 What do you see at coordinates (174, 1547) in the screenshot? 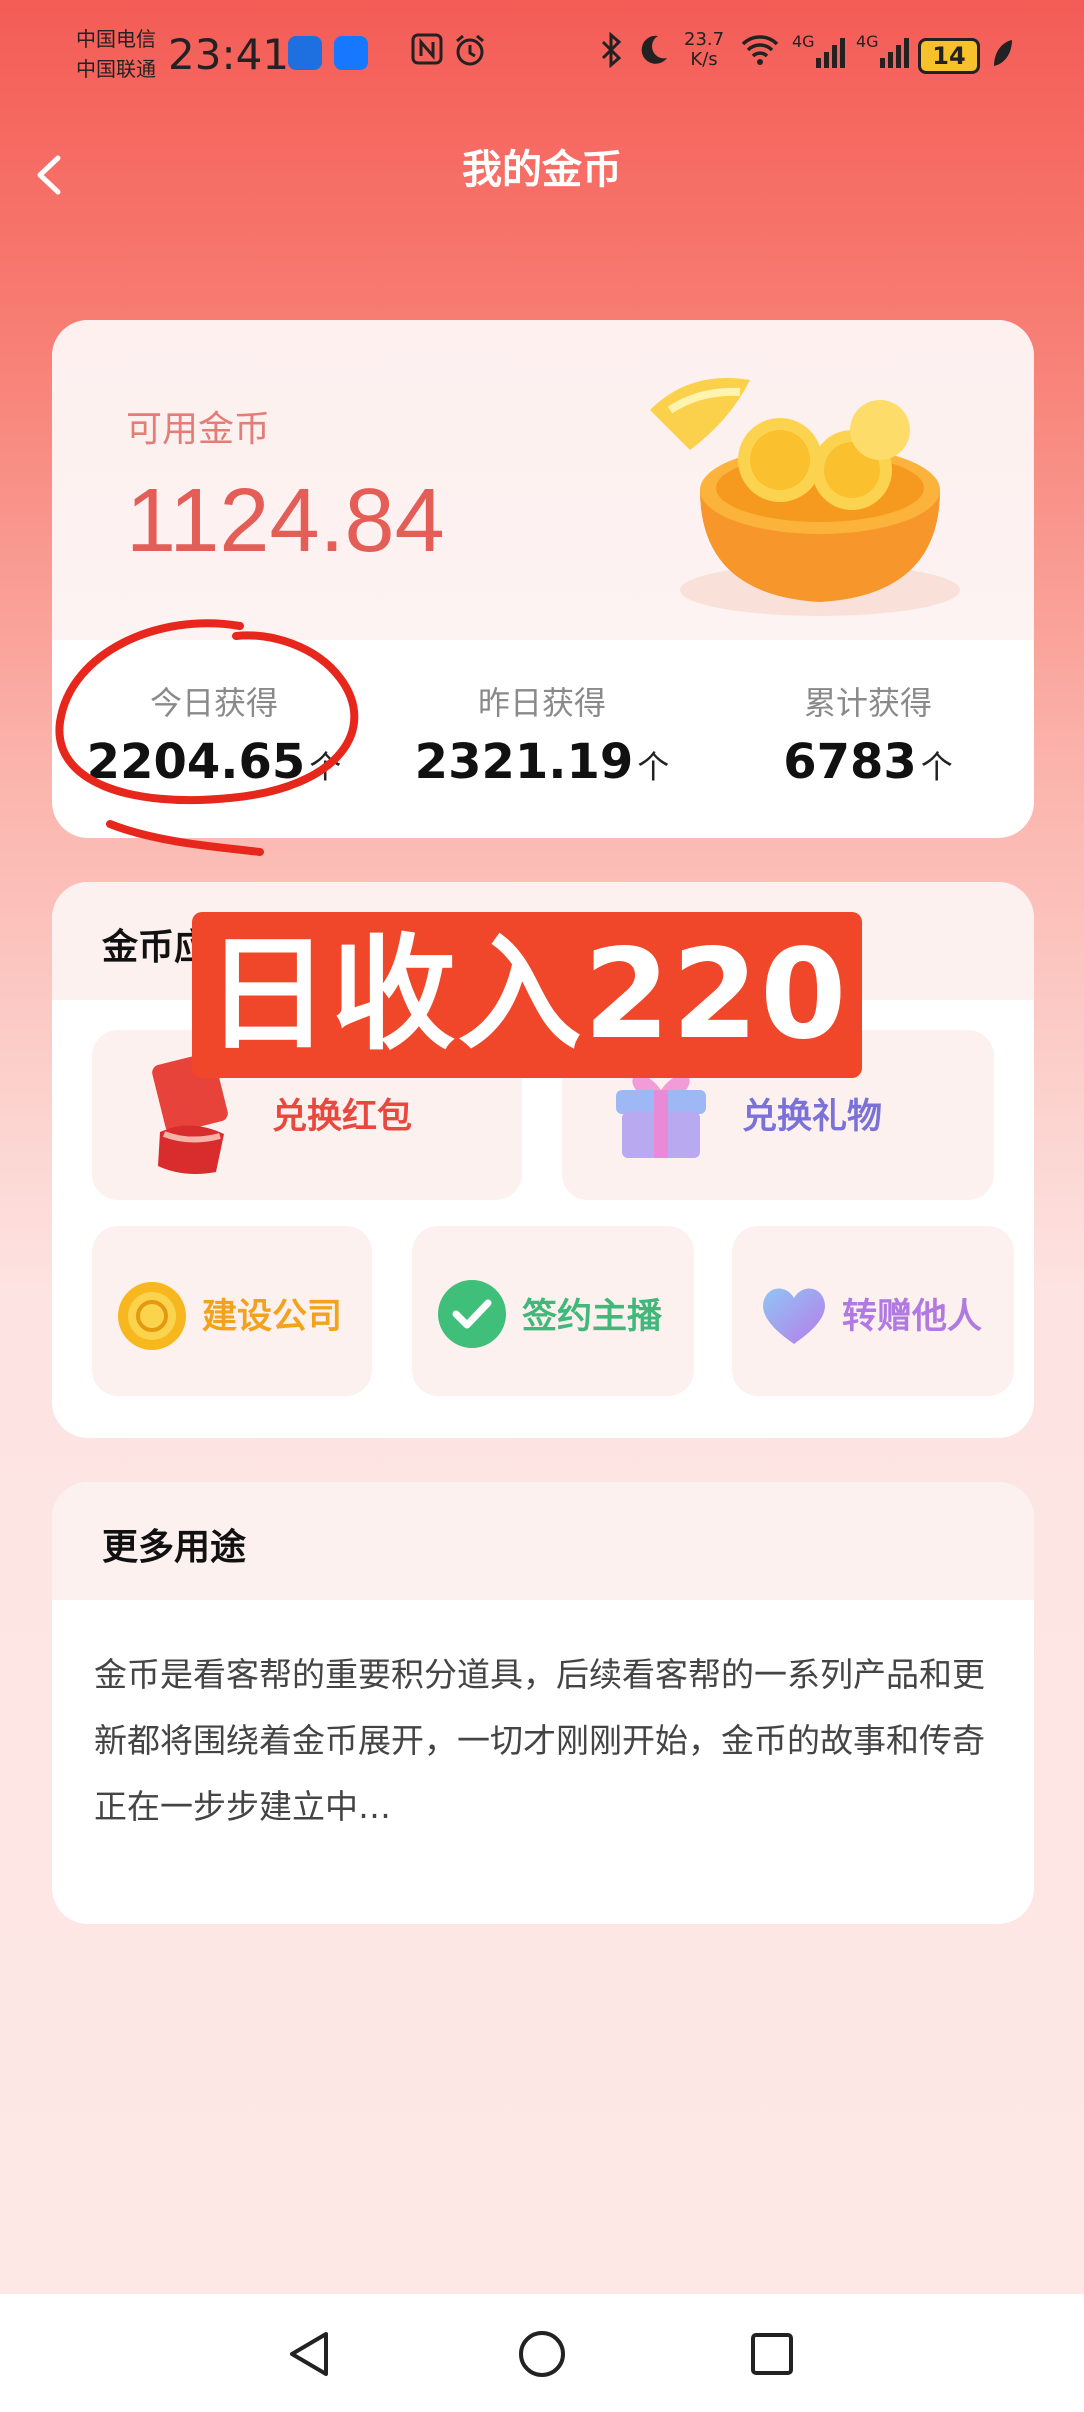
I see `section-title: 更多用途` at bounding box center [174, 1547].